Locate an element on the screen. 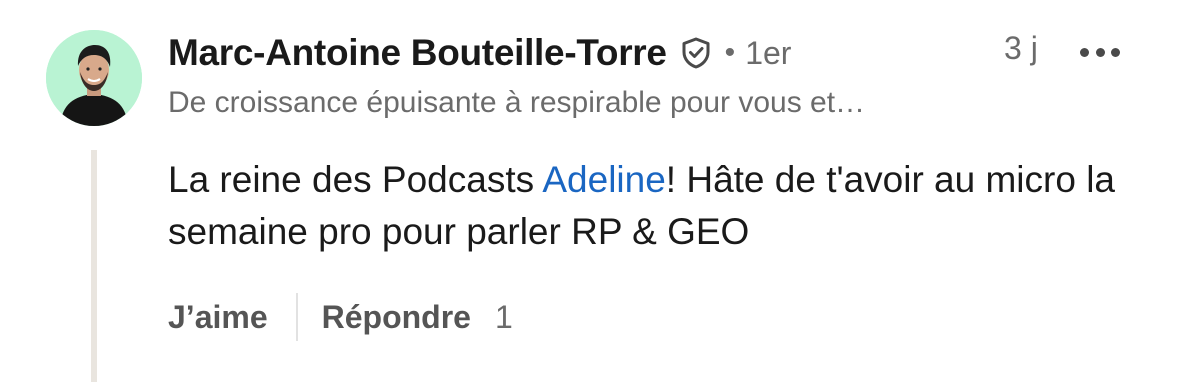 This screenshot has width=1178, height=382. connection-degree: 1er is located at coordinates (768, 52).